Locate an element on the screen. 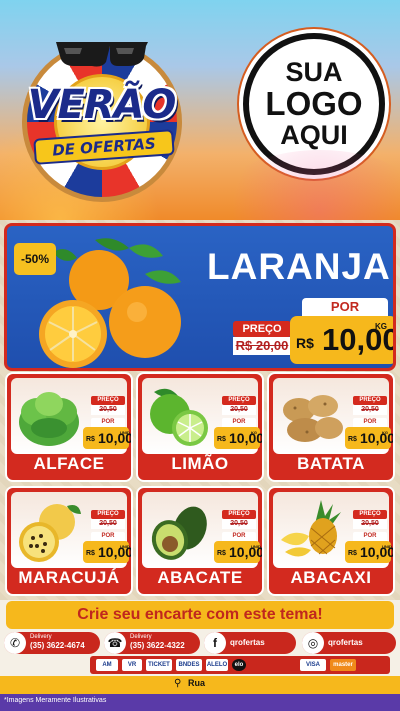 This screenshot has height=711, width=400. address-bar: ⚲ Rua is located at coordinates (200, 685).